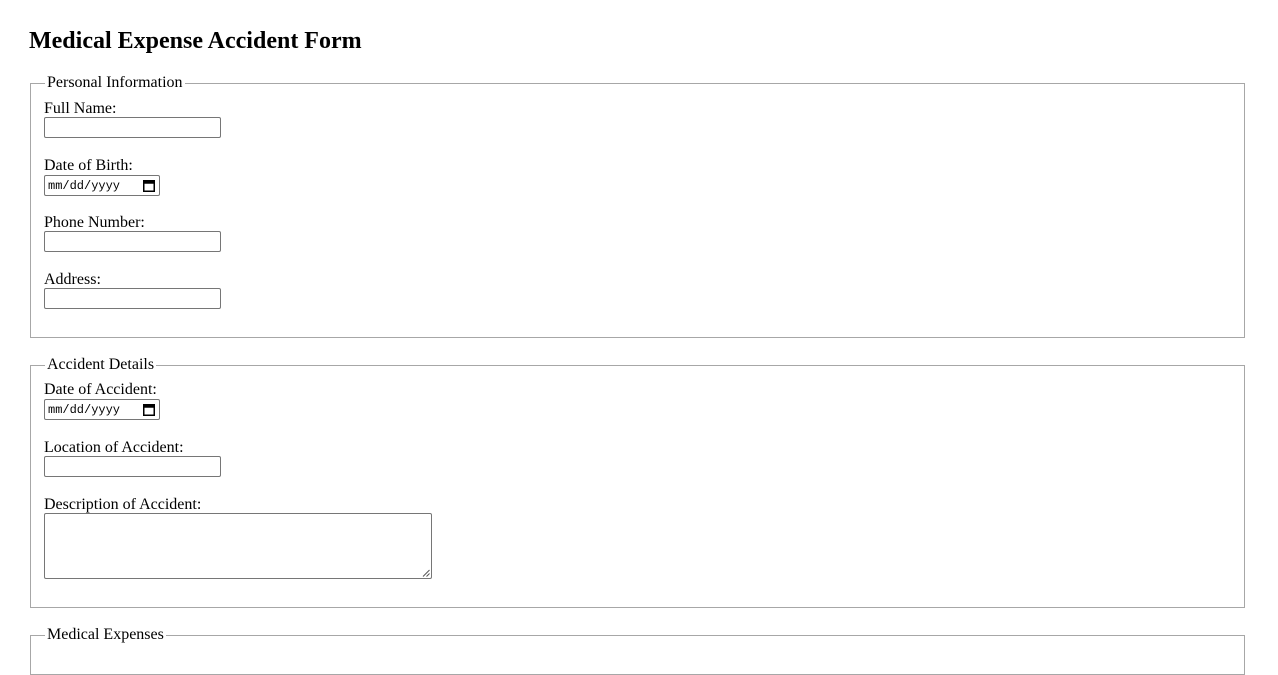 This screenshot has width=1278, height=675. Describe the element at coordinates (123, 504) in the screenshot. I see `description-of-accident-label: Description of Accident:` at that location.